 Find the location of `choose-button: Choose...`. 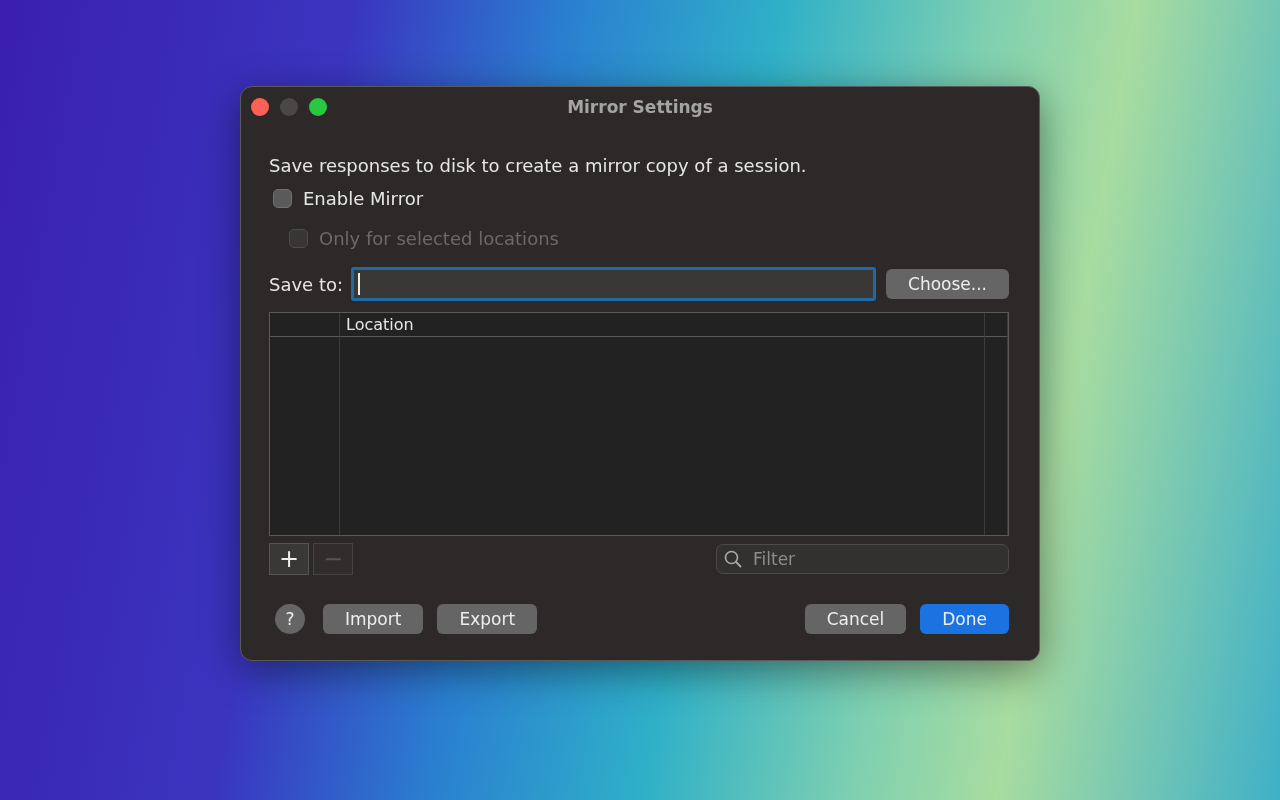

choose-button: Choose... is located at coordinates (947, 284).